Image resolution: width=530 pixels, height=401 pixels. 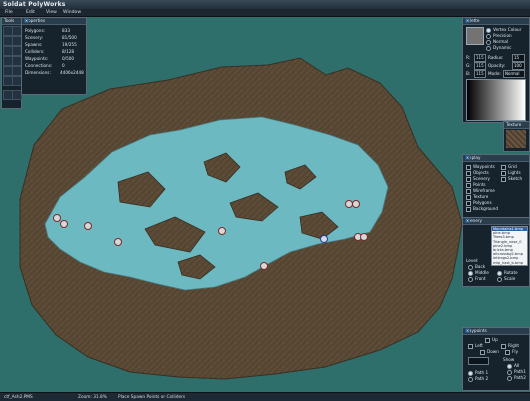 I want to click on g-input: 115, so click(x=480, y=66).